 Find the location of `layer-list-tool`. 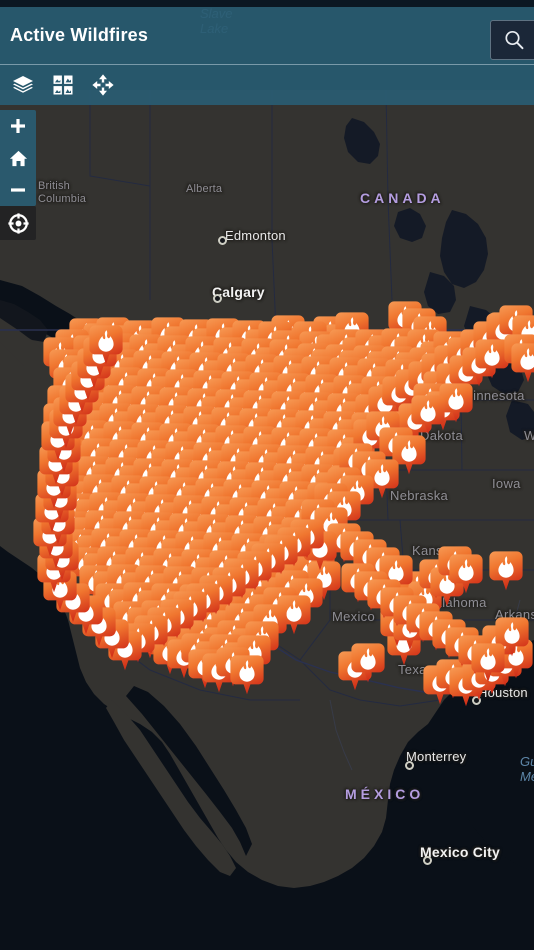

layer-list-tool is located at coordinates (23, 85).